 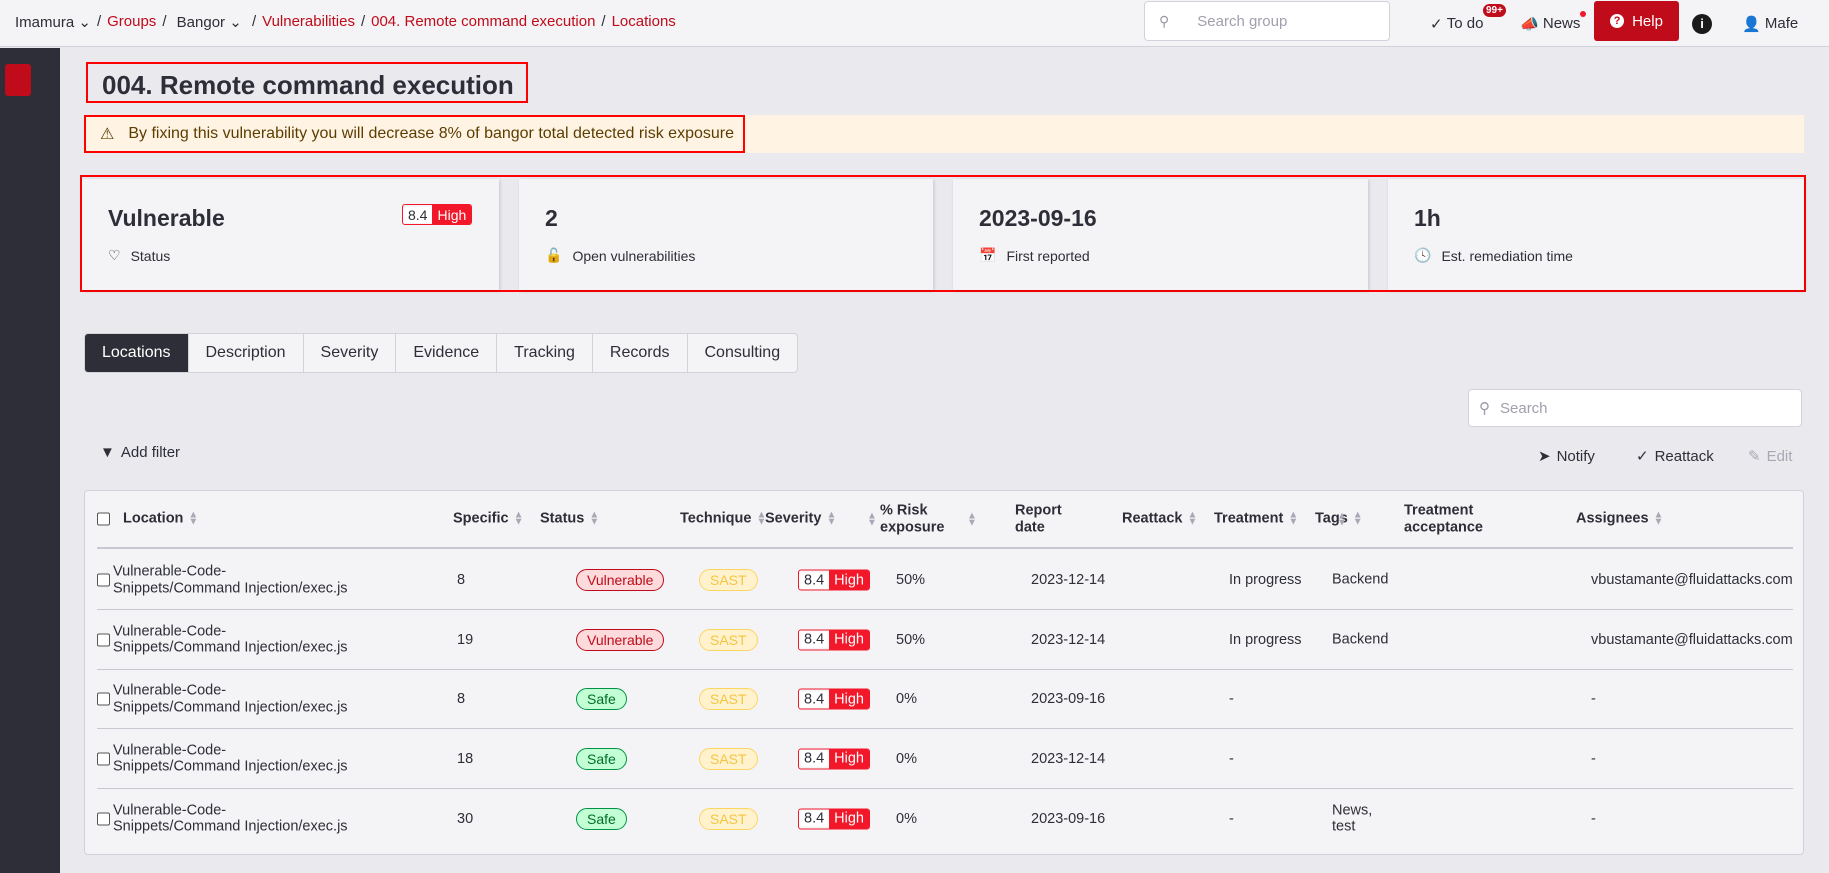 What do you see at coordinates (1436, 24) in the screenshot?
I see `check-icon: ✓` at bounding box center [1436, 24].